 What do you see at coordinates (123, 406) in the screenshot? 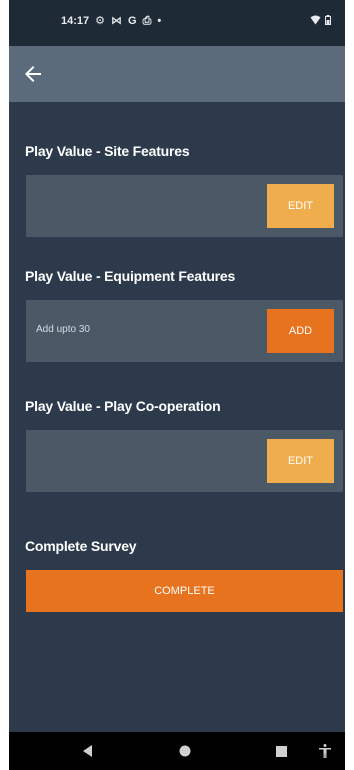
I see `section-title-play-cooperation: Play Value - Play Co-operation` at bounding box center [123, 406].